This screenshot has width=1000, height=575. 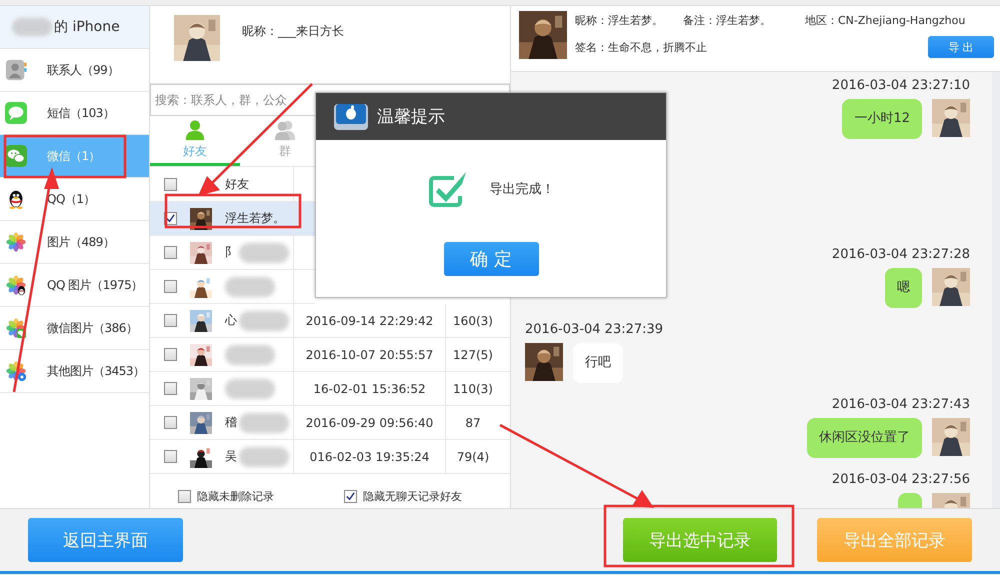 What do you see at coordinates (598, 363) in the screenshot?
I see `message-bubble: 行吧` at bounding box center [598, 363].